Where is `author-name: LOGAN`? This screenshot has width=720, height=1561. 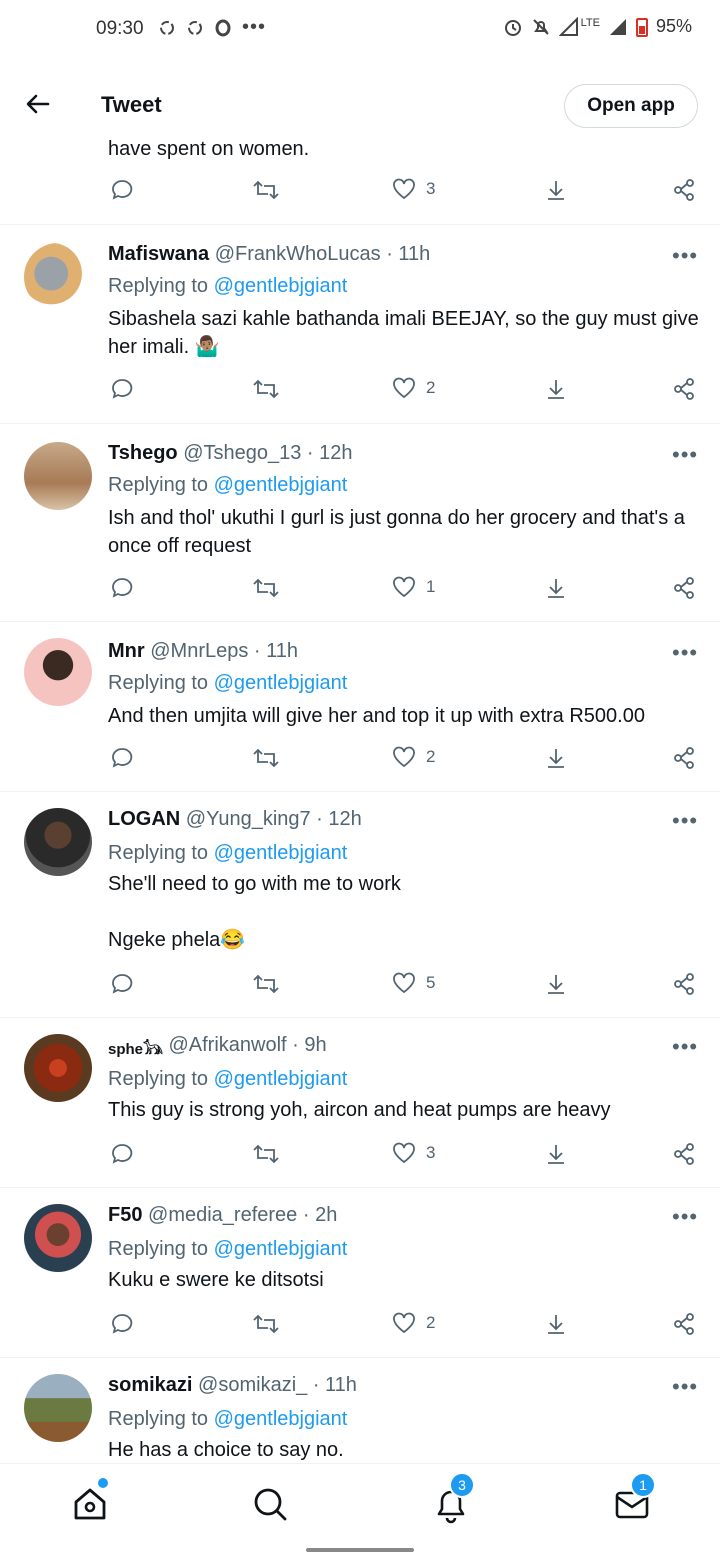 author-name: LOGAN is located at coordinates (144, 819).